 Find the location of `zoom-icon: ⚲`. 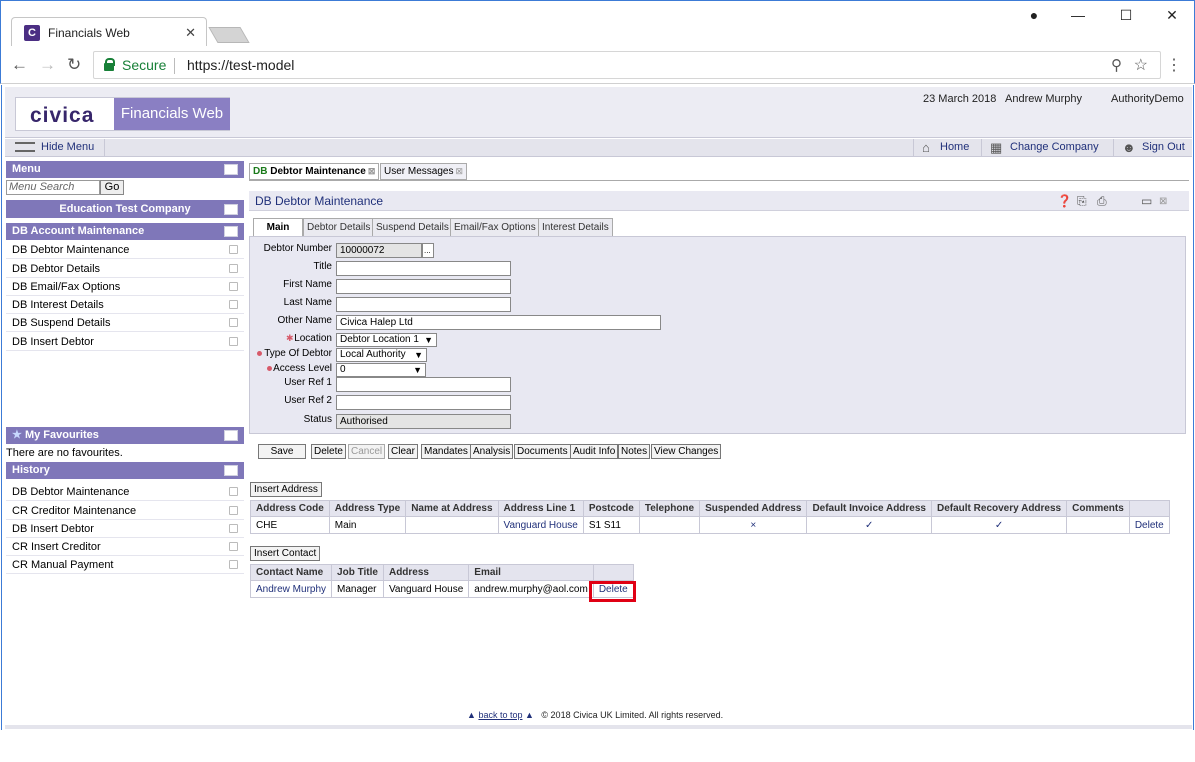

zoom-icon: ⚲ is located at coordinates (1116, 65).